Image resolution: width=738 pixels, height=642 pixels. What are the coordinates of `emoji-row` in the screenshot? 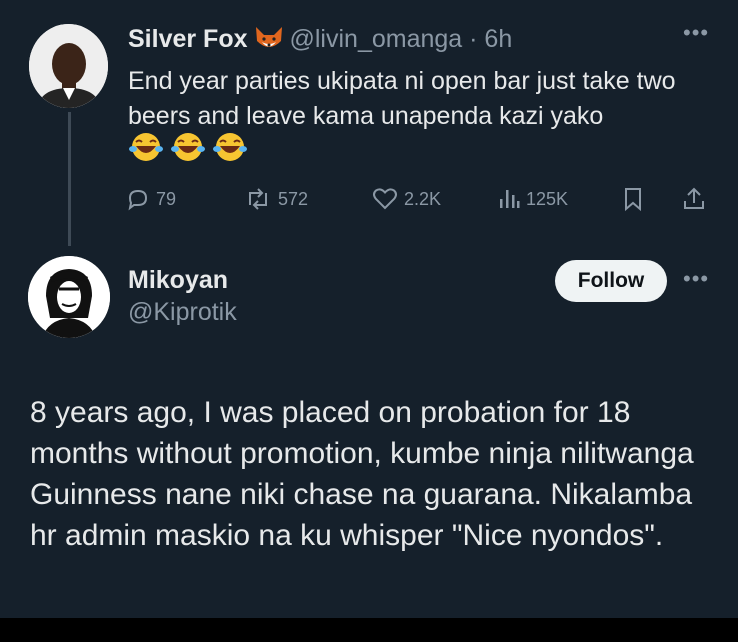 It's located at (188, 149).